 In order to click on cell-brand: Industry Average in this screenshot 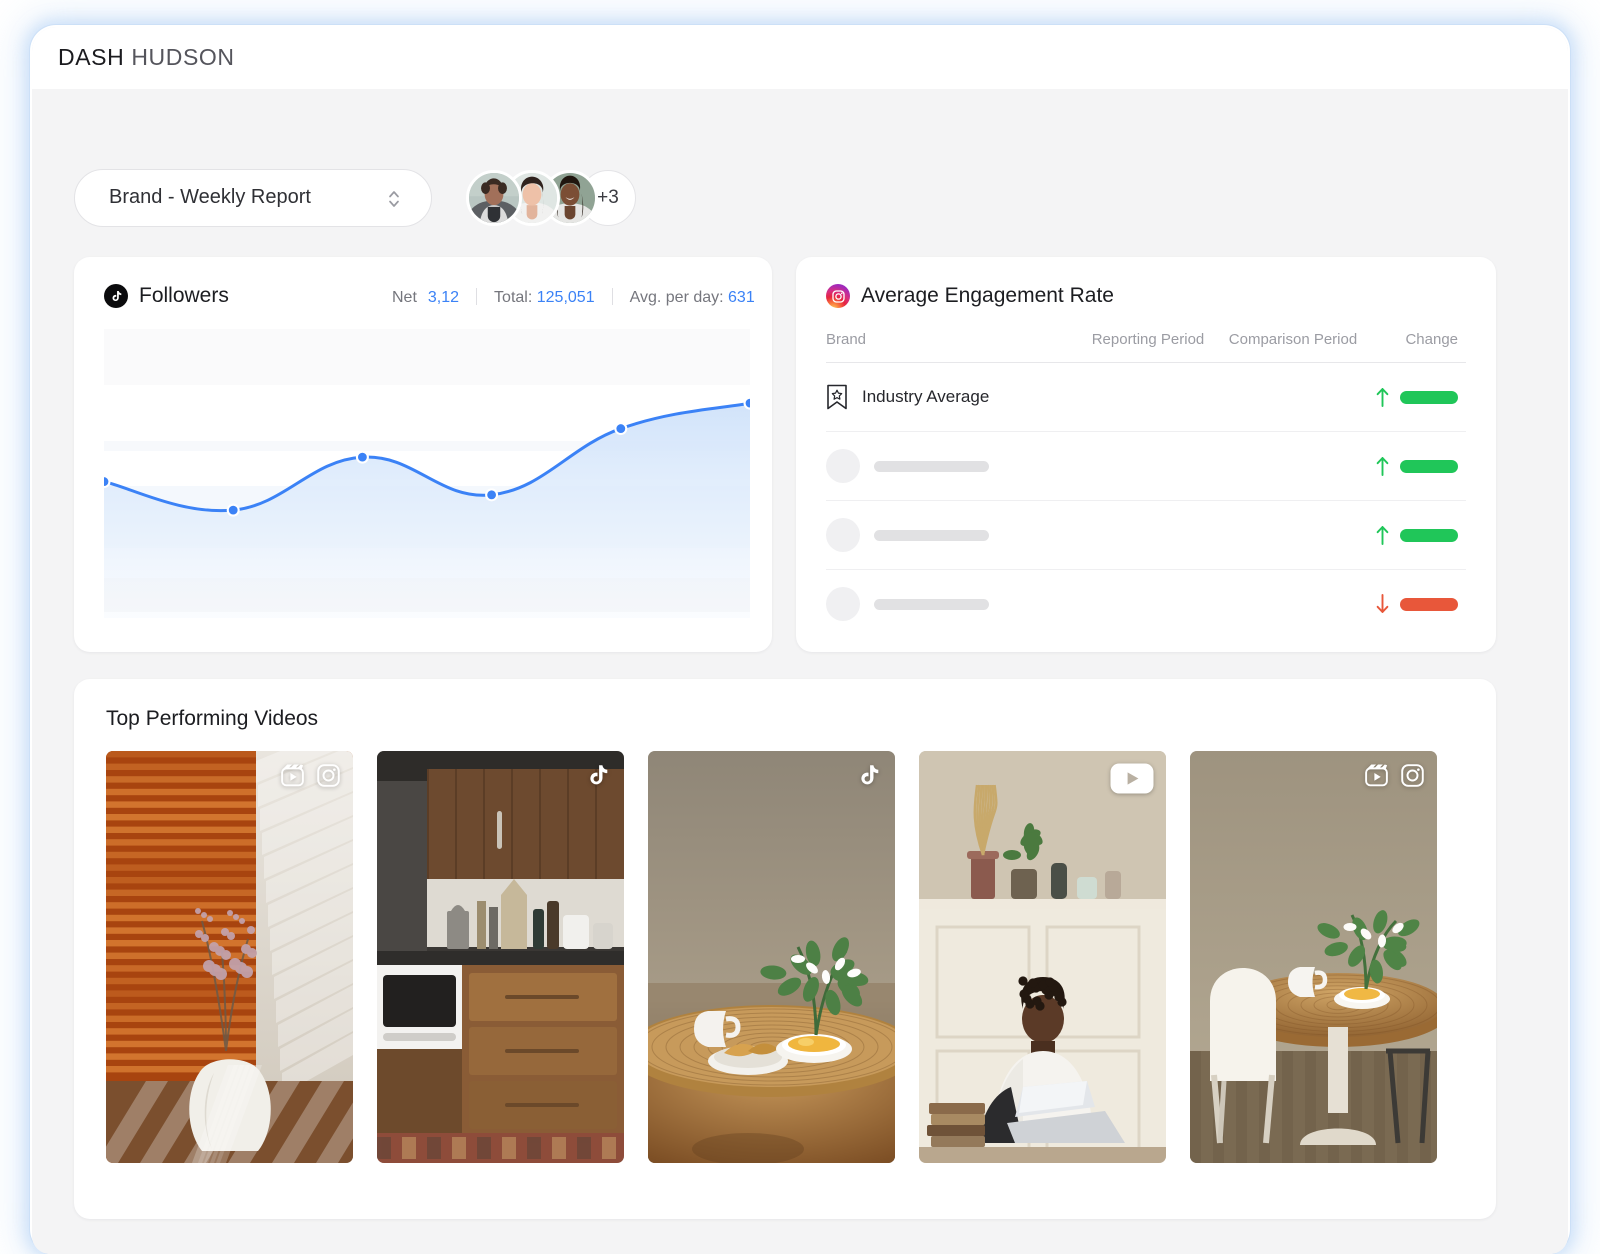, I will do `click(952, 397)`.